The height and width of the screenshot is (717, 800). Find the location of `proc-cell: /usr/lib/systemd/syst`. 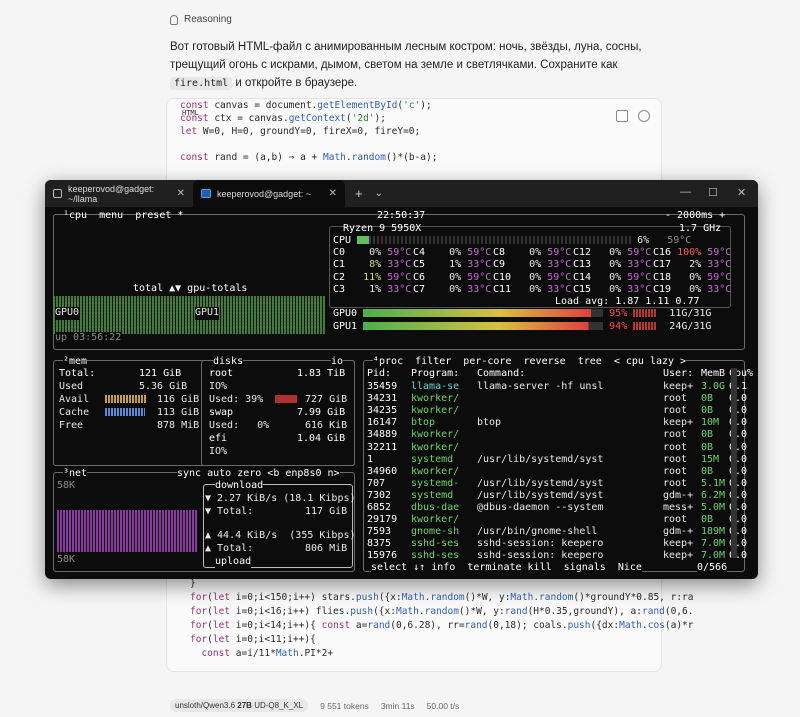

proc-cell: /usr/lib/systemd/syst is located at coordinates (540, 459).